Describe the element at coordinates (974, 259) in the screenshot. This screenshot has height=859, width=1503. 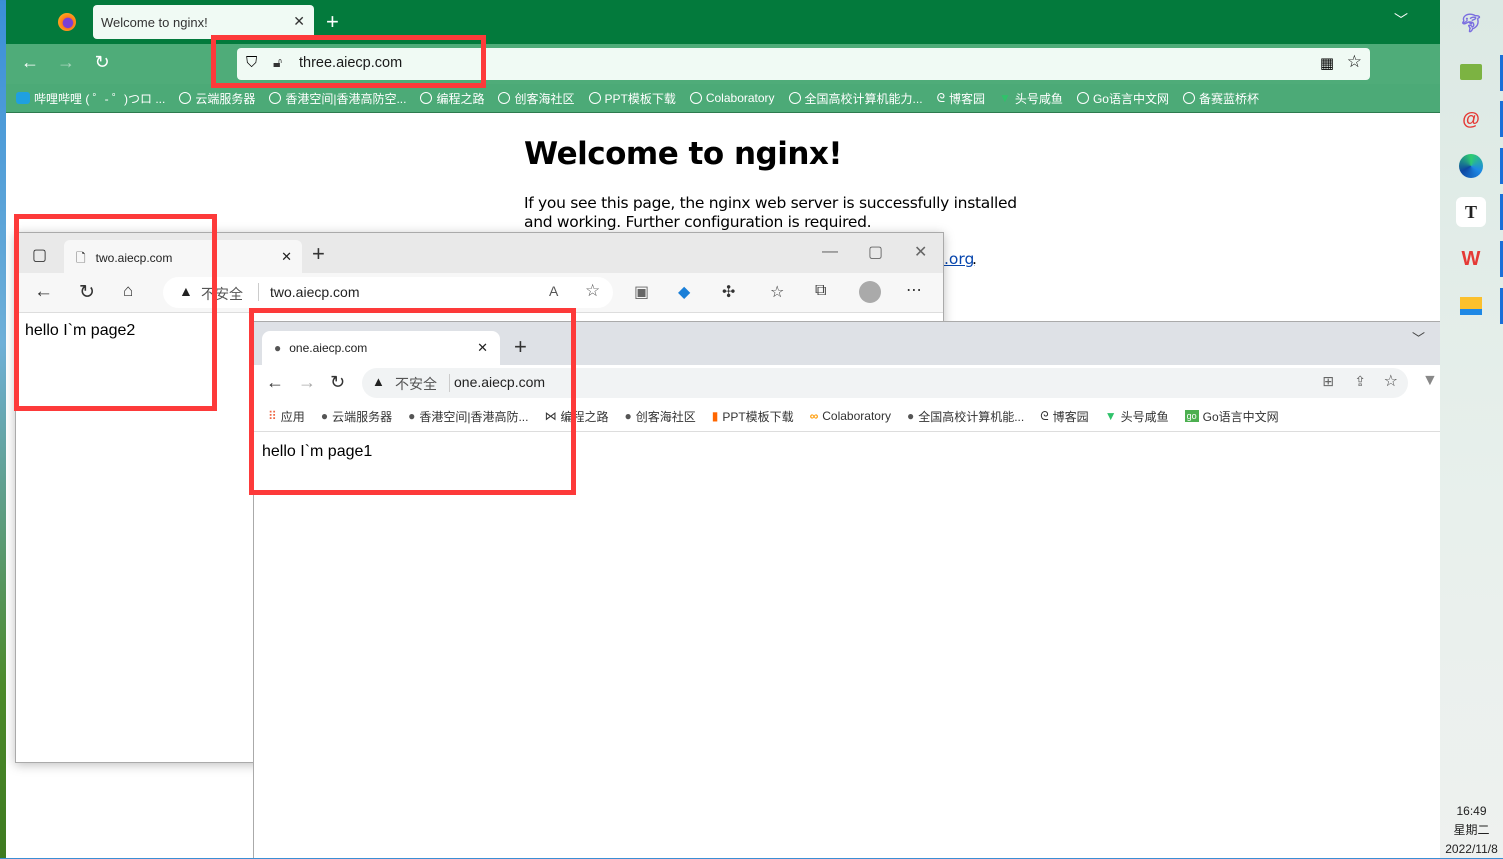
I see `link-suffix: .` at that location.